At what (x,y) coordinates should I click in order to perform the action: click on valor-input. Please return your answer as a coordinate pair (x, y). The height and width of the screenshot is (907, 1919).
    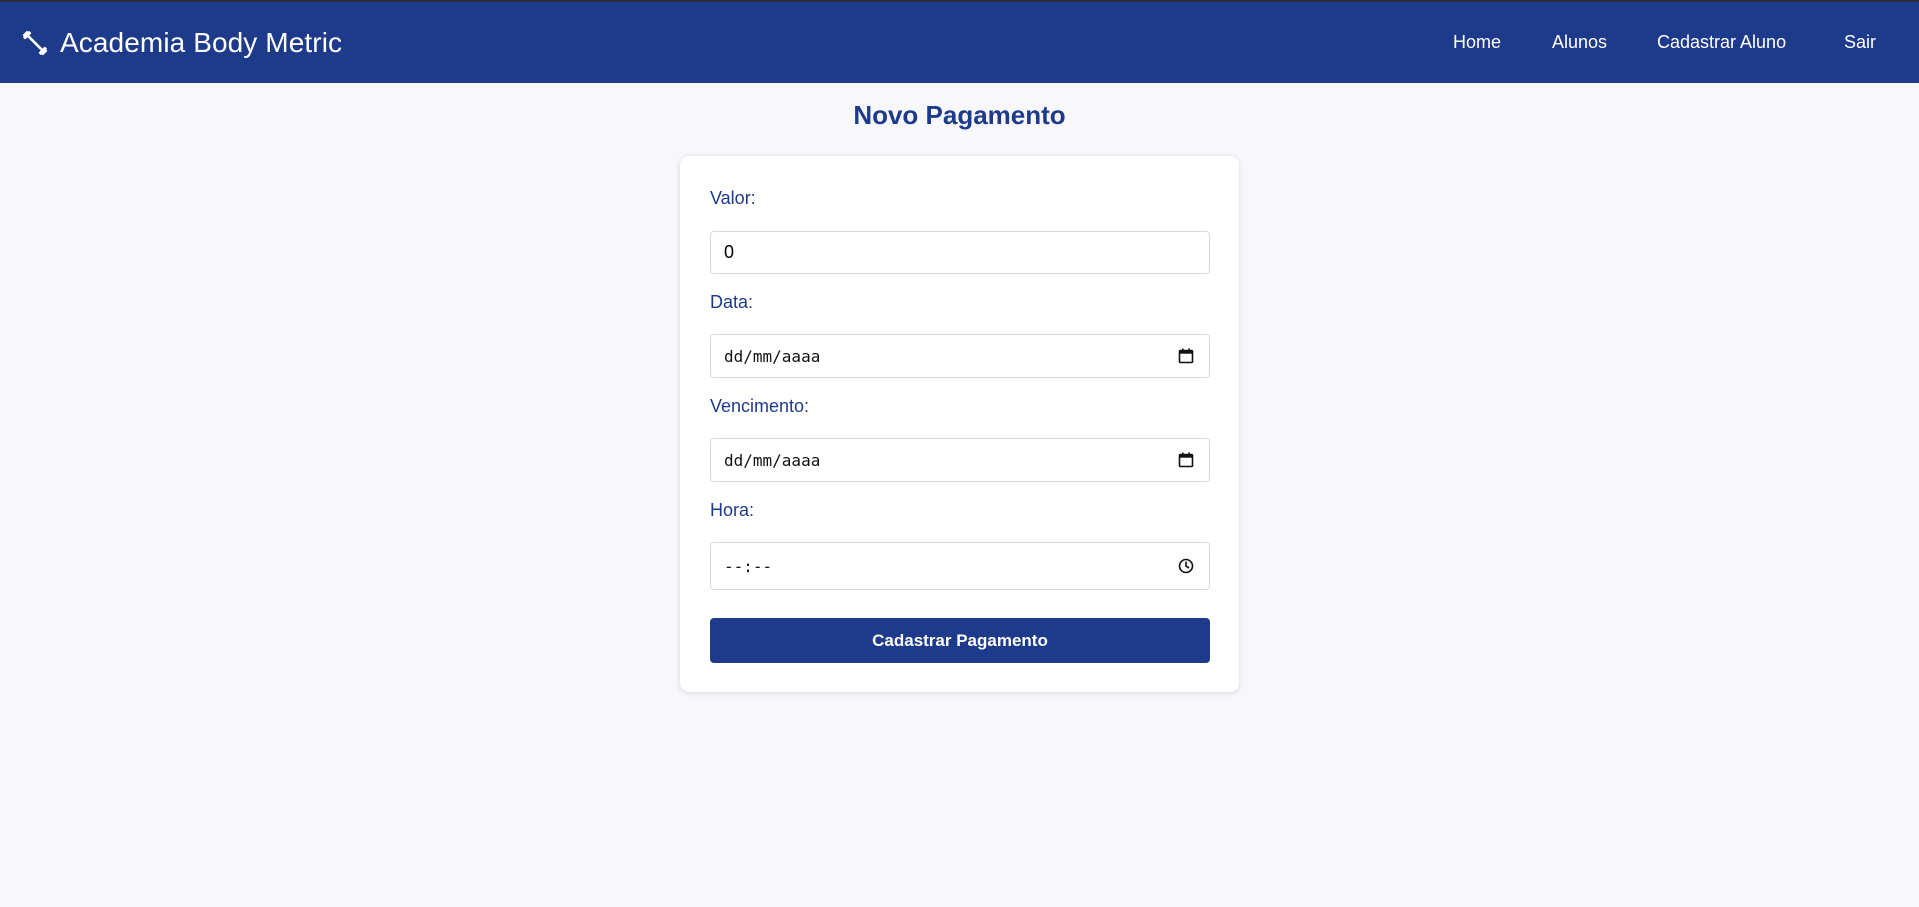
    Looking at the image, I should click on (959, 252).